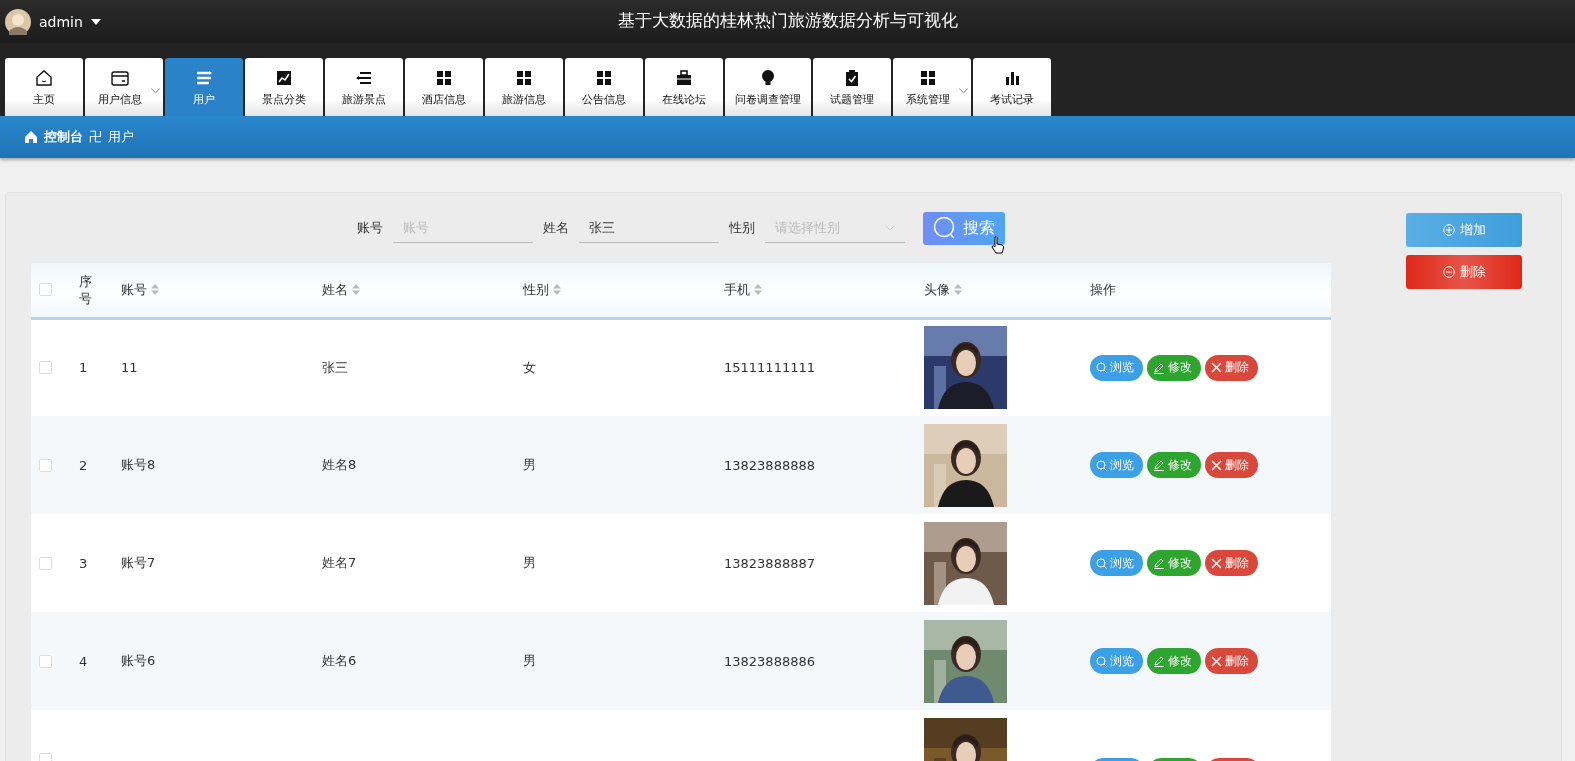 The width and height of the screenshot is (1575, 761). Describe the element at coordinates (743, 289) in the screenshot. I see `column-header: 手机` at that location.